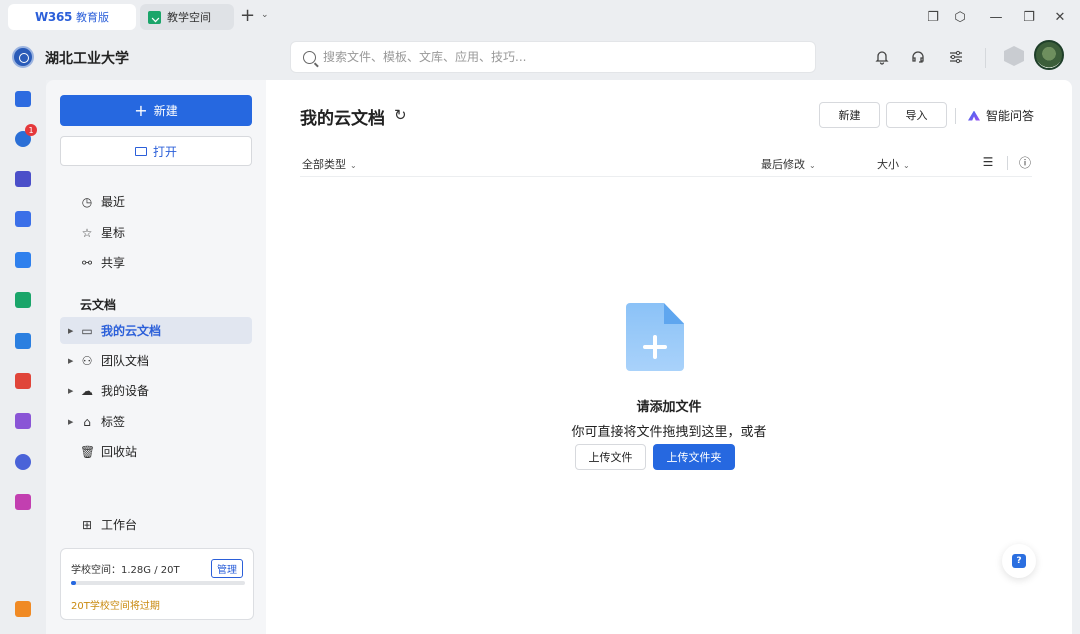 This screenshot has height=634, width=1080. Describe the element at coordinates (156, 201) in the screenshot. I see `sidebar-item-recent: ◷ 最近` at that location.